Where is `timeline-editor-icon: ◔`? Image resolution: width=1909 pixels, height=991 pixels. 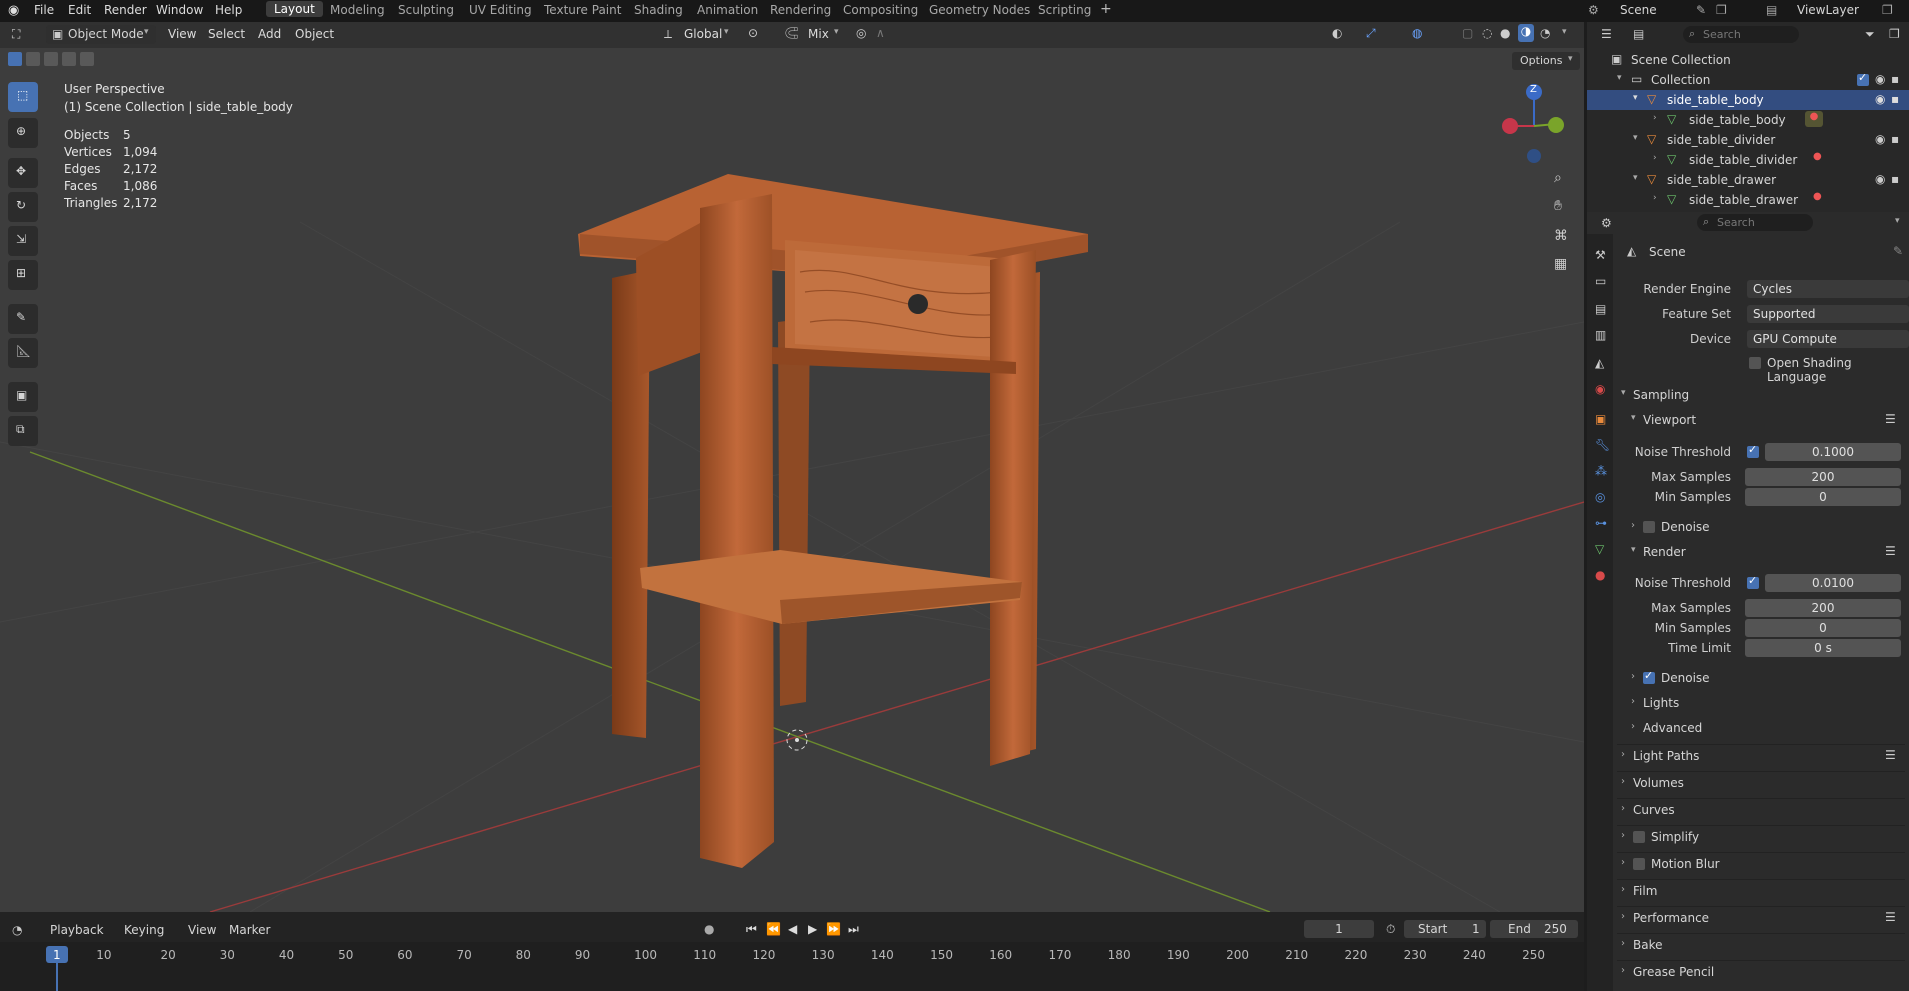 timeline-editor-icon: ◔ is located at coordinates (17, 930).